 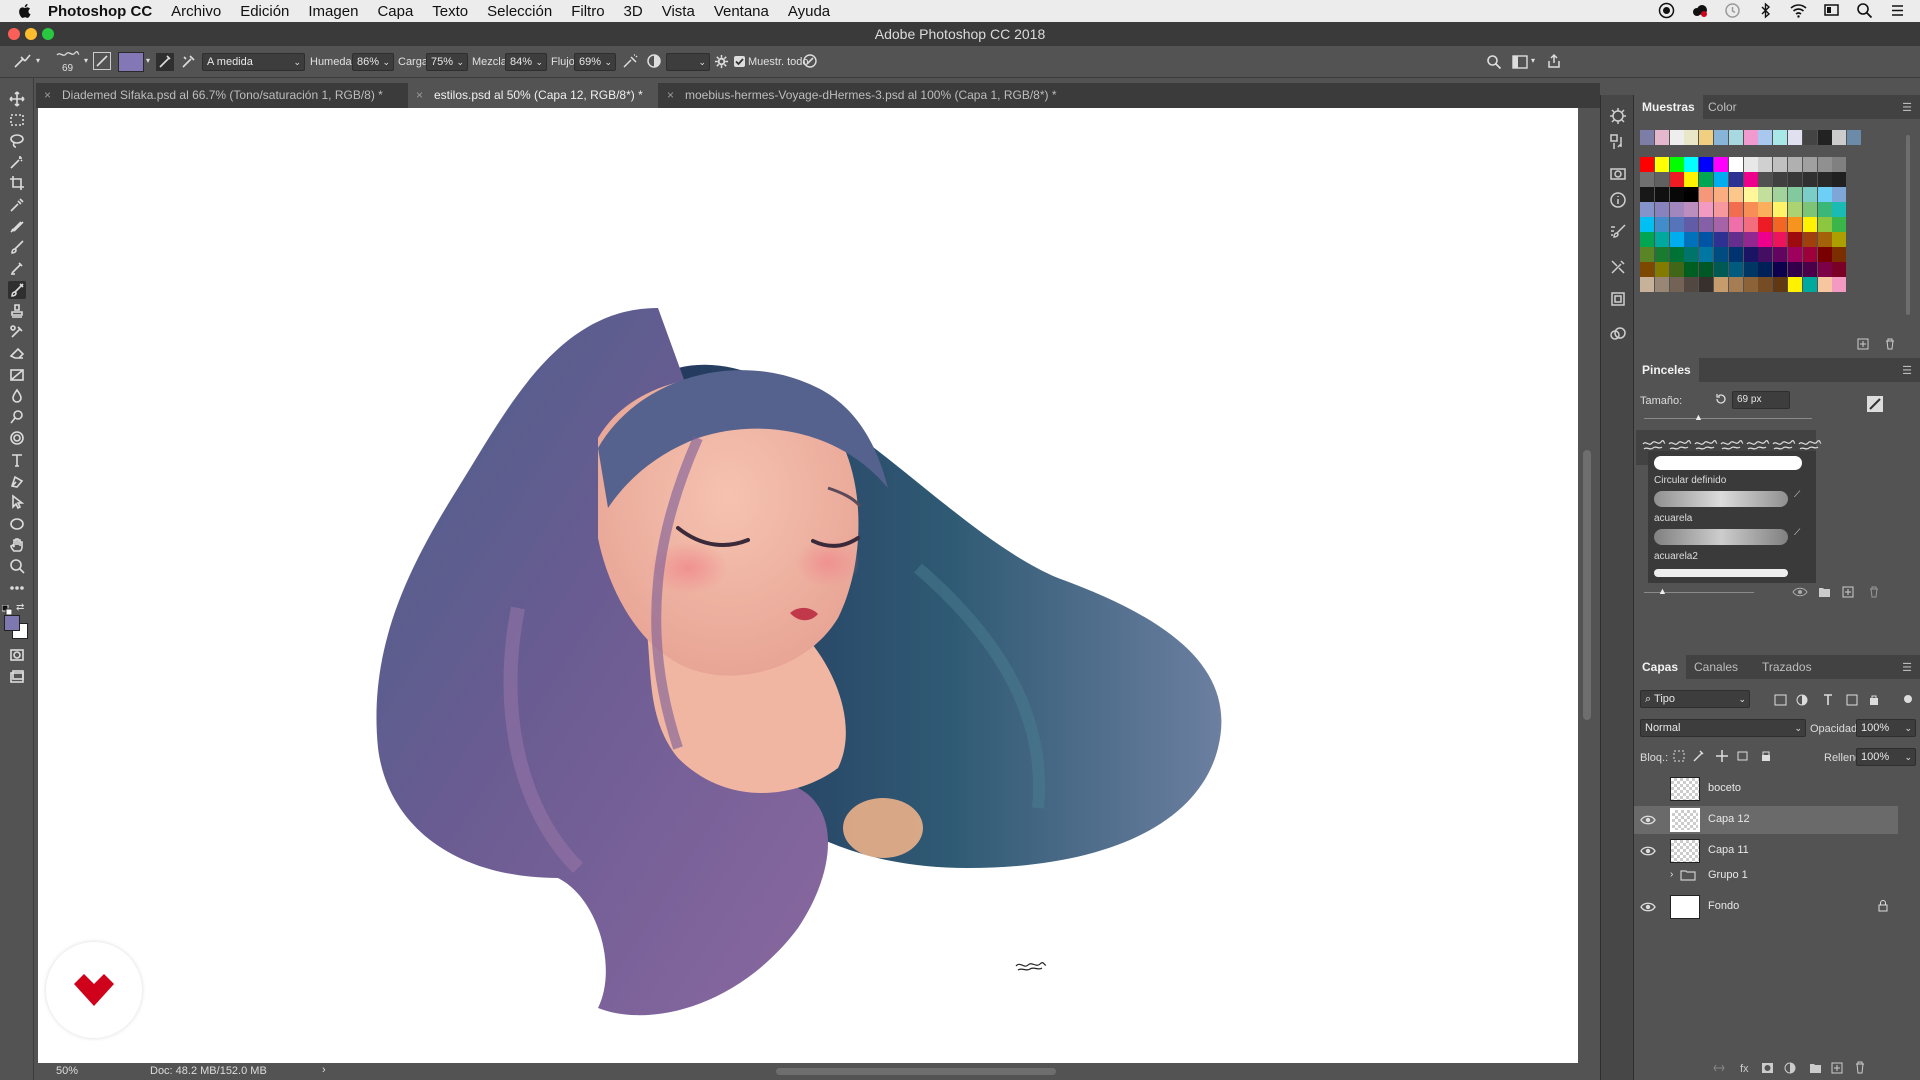 I want to click on history-icon-button, so click(x=1618, y=116).